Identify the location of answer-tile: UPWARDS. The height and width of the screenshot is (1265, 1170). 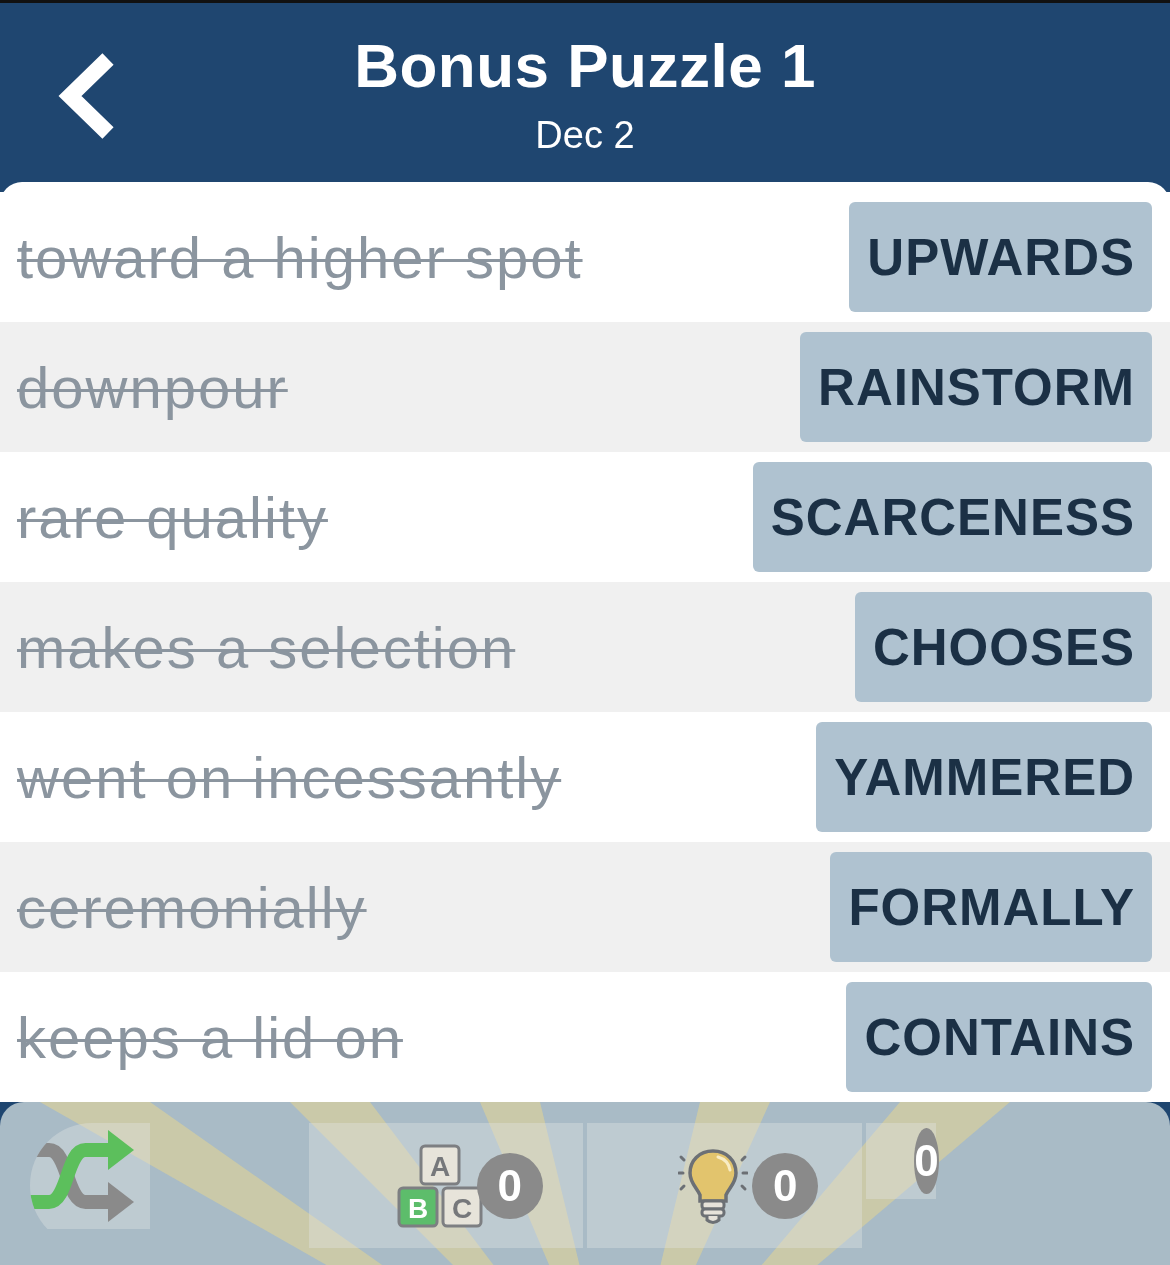
(1000, 257).